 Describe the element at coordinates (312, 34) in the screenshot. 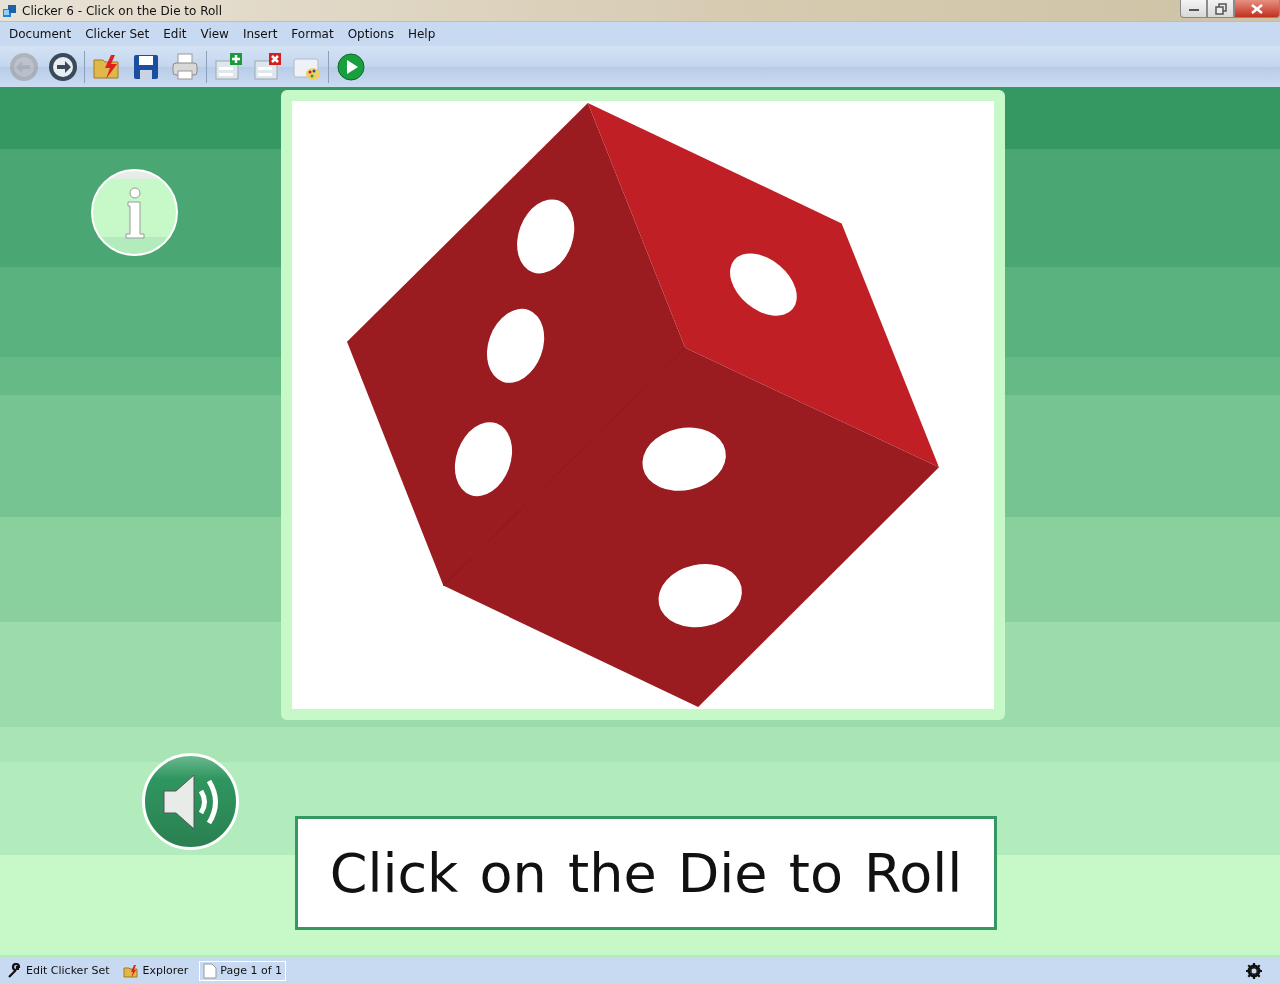

I see `menu-item: Format` at that location.